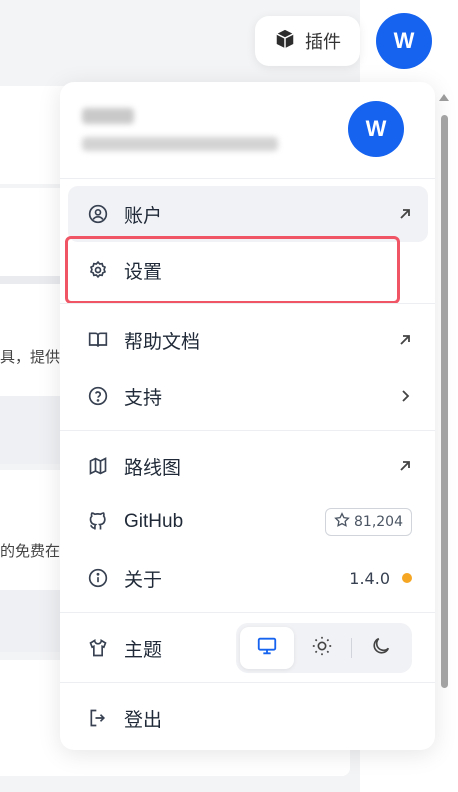  What do you see at coordinates (323, 42) in the screenshot?
I see `plugin-label: 插件` at bounding box center [323, 42].